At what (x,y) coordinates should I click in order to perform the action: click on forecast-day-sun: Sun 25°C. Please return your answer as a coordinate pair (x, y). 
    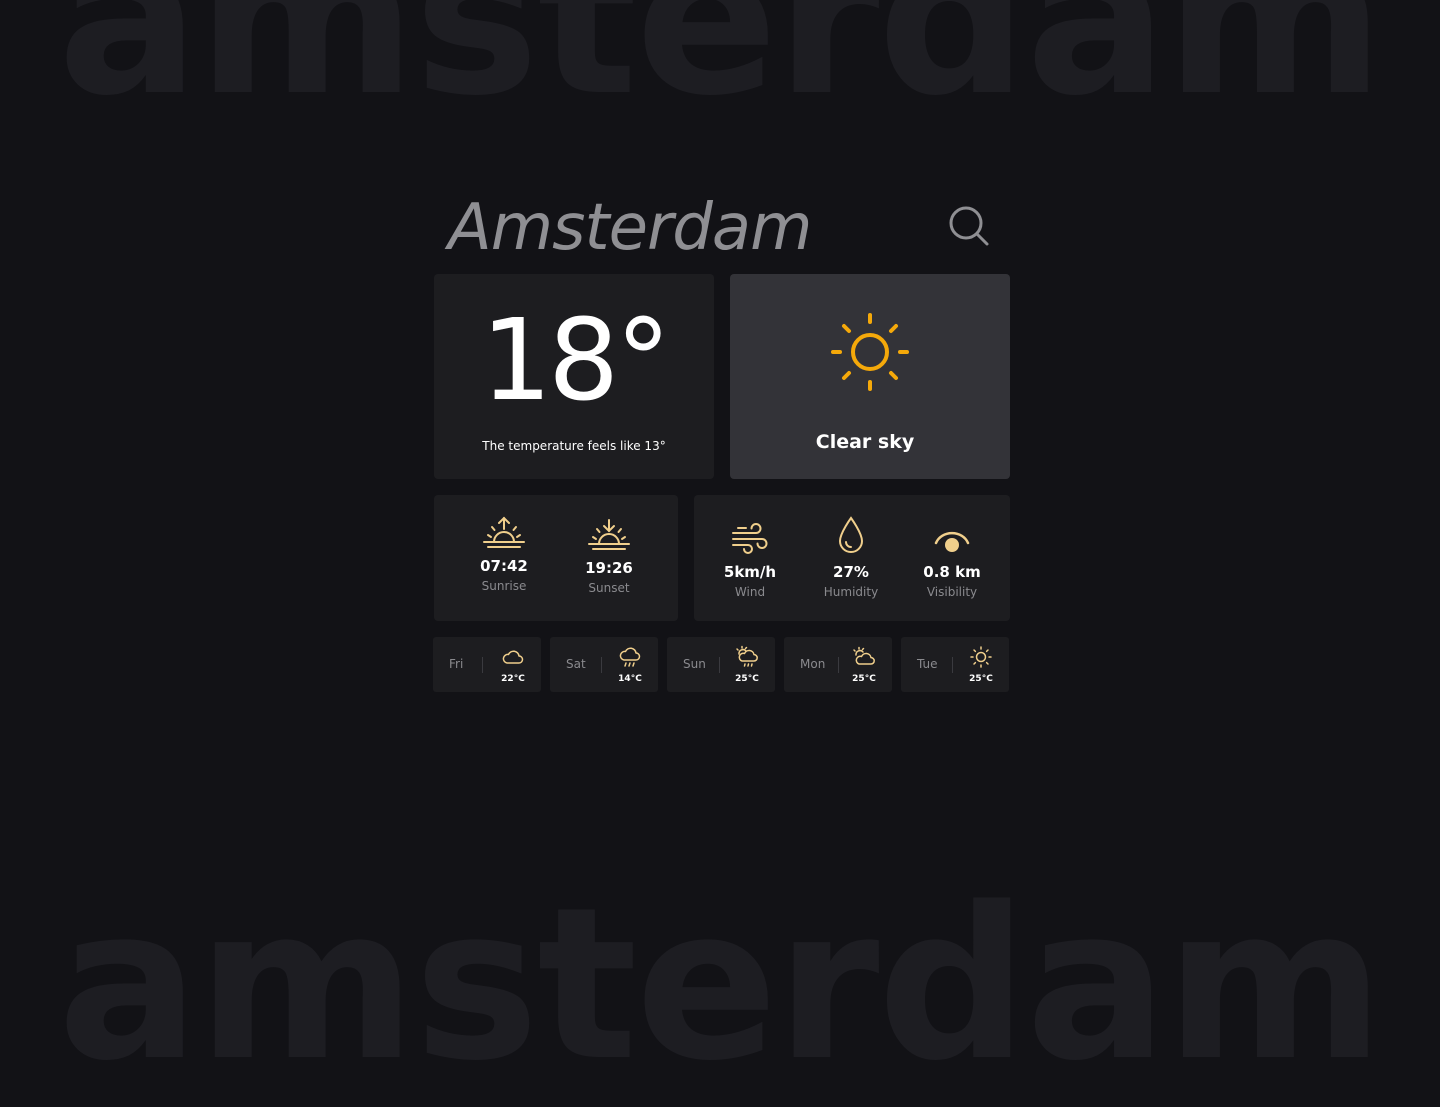
    Looking at the image, I should click on (721, 664).